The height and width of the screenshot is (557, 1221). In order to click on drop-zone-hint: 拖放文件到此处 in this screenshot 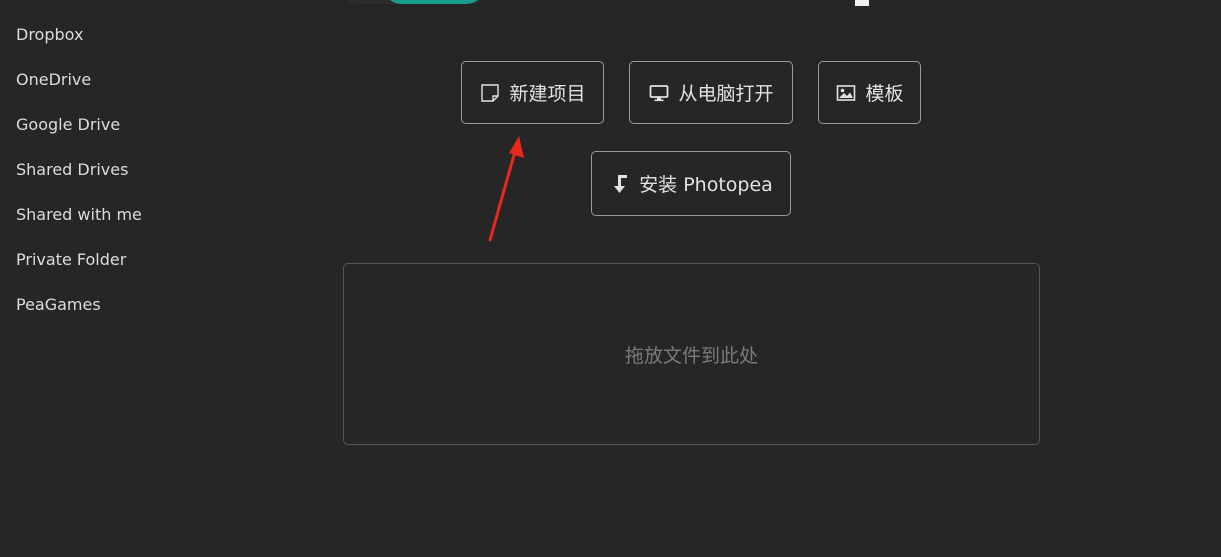, I will do `click(691, 355)`.